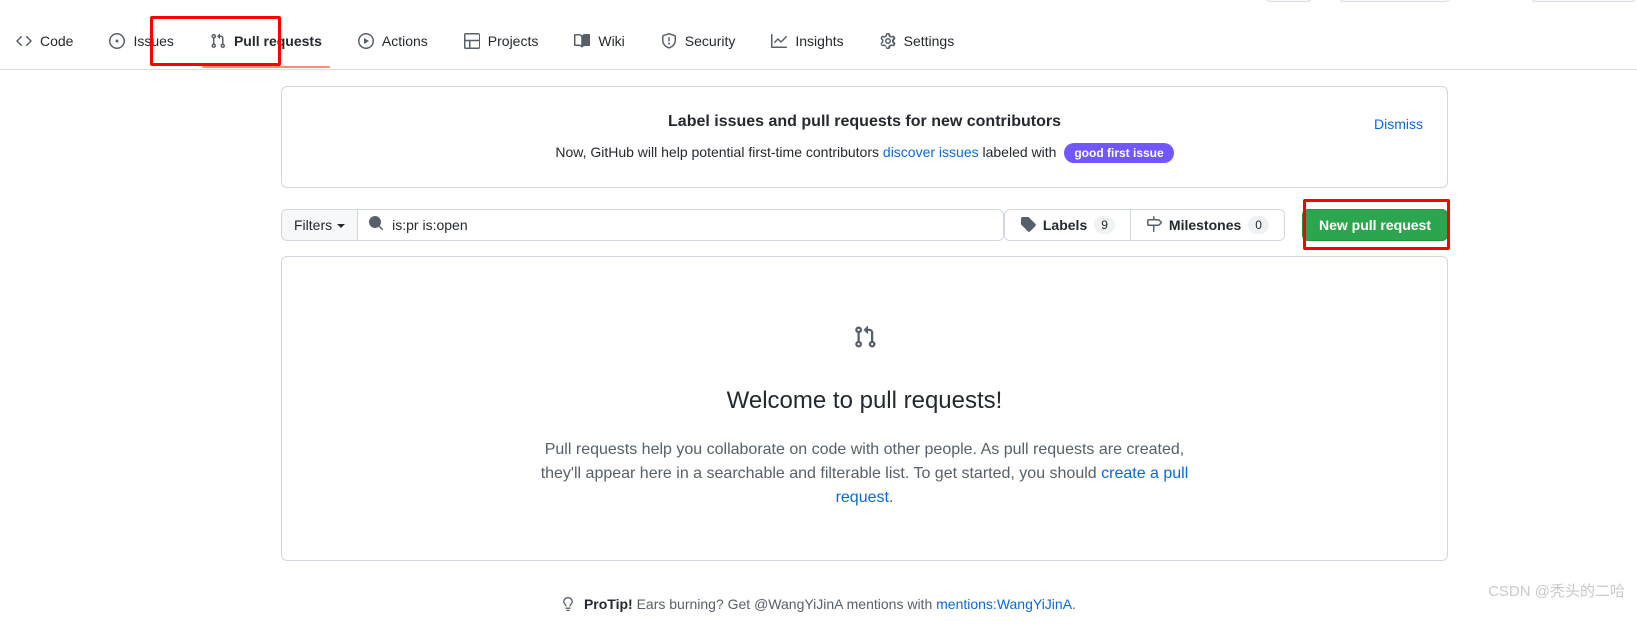 The height and width of the screenshot is (635, 1637). What do you see at coordinates (471, 40) in the screenshot?
I see `table-icon` at bounding box center [471, 40].